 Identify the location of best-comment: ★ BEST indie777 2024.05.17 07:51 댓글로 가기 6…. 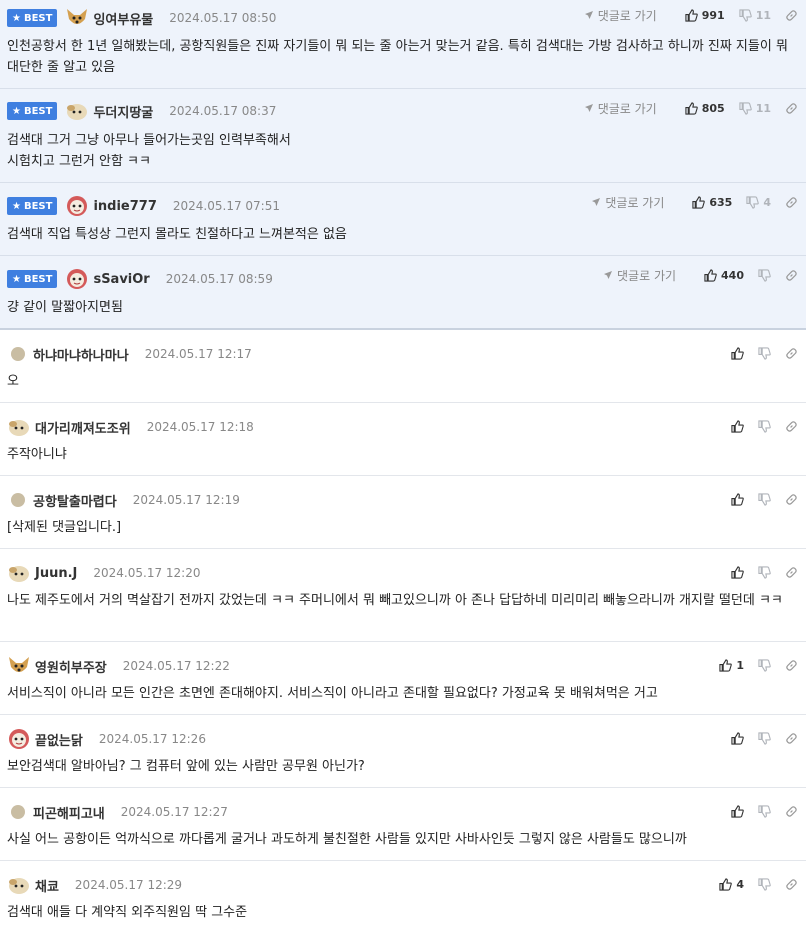
(403, 219).